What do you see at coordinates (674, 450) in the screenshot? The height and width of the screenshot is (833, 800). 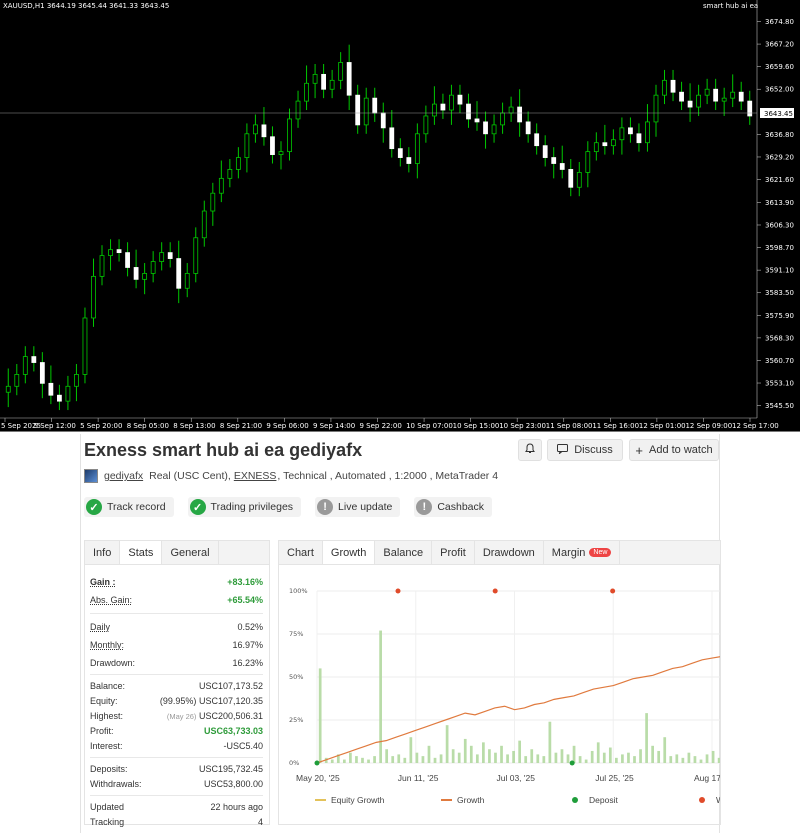 I see `add-to-watch-button: + Add to watch` at bounding box center [674, 450].